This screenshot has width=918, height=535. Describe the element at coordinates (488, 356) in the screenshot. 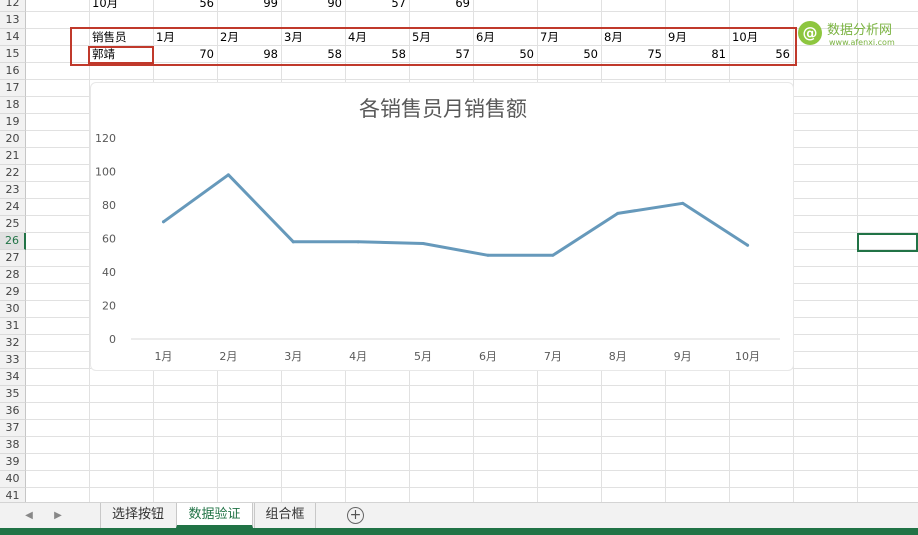

I see `x-tick-label: 6月` at that location.